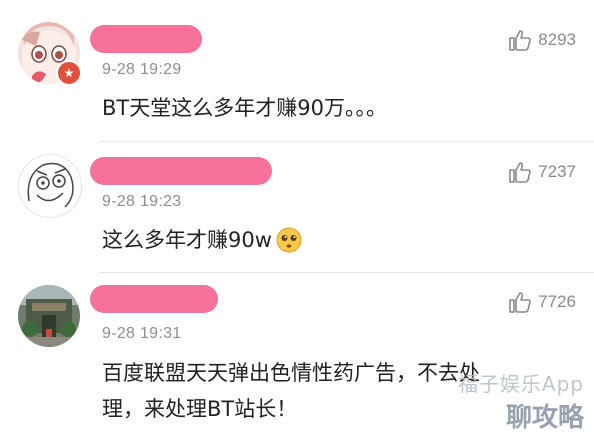 This screenshot has height=440, width=594. Describe the element at coordinates (557, 39) in the screenshot. I see `like-count: 8293` at that location.